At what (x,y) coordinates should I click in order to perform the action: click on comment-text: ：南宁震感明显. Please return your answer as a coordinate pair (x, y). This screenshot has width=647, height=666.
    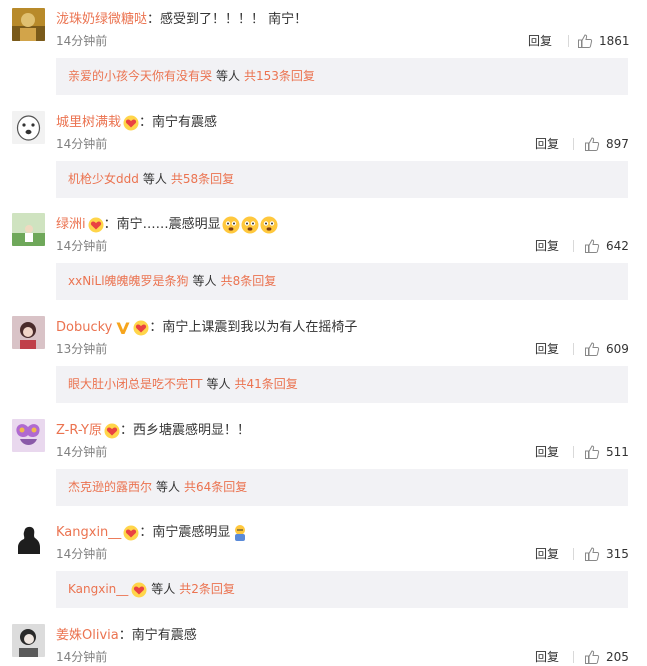
    Looking at the image, I should click on (185, 532).